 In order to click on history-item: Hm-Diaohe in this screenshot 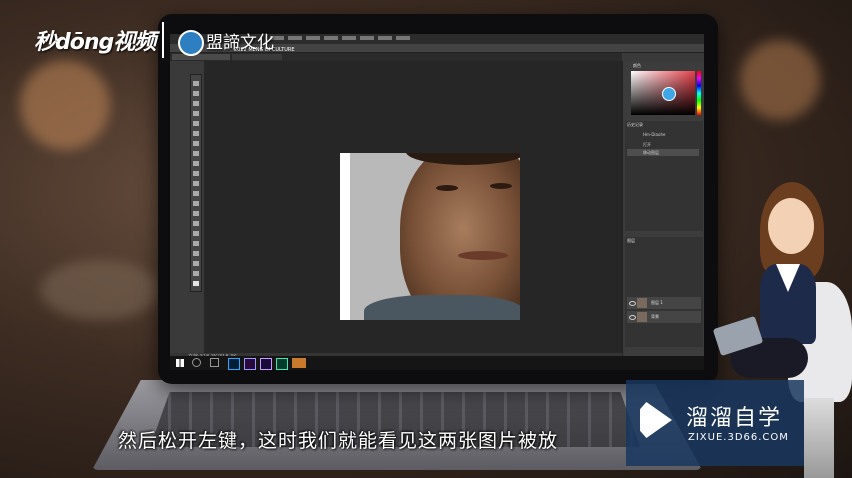, I will do `click(663, 134)`.